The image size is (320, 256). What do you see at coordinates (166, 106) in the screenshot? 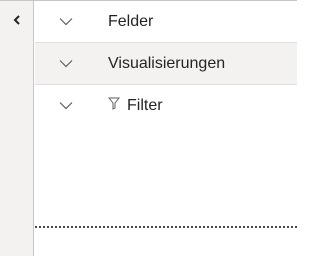
I see `section-filter: Filter` at bounding box center [166, 106].